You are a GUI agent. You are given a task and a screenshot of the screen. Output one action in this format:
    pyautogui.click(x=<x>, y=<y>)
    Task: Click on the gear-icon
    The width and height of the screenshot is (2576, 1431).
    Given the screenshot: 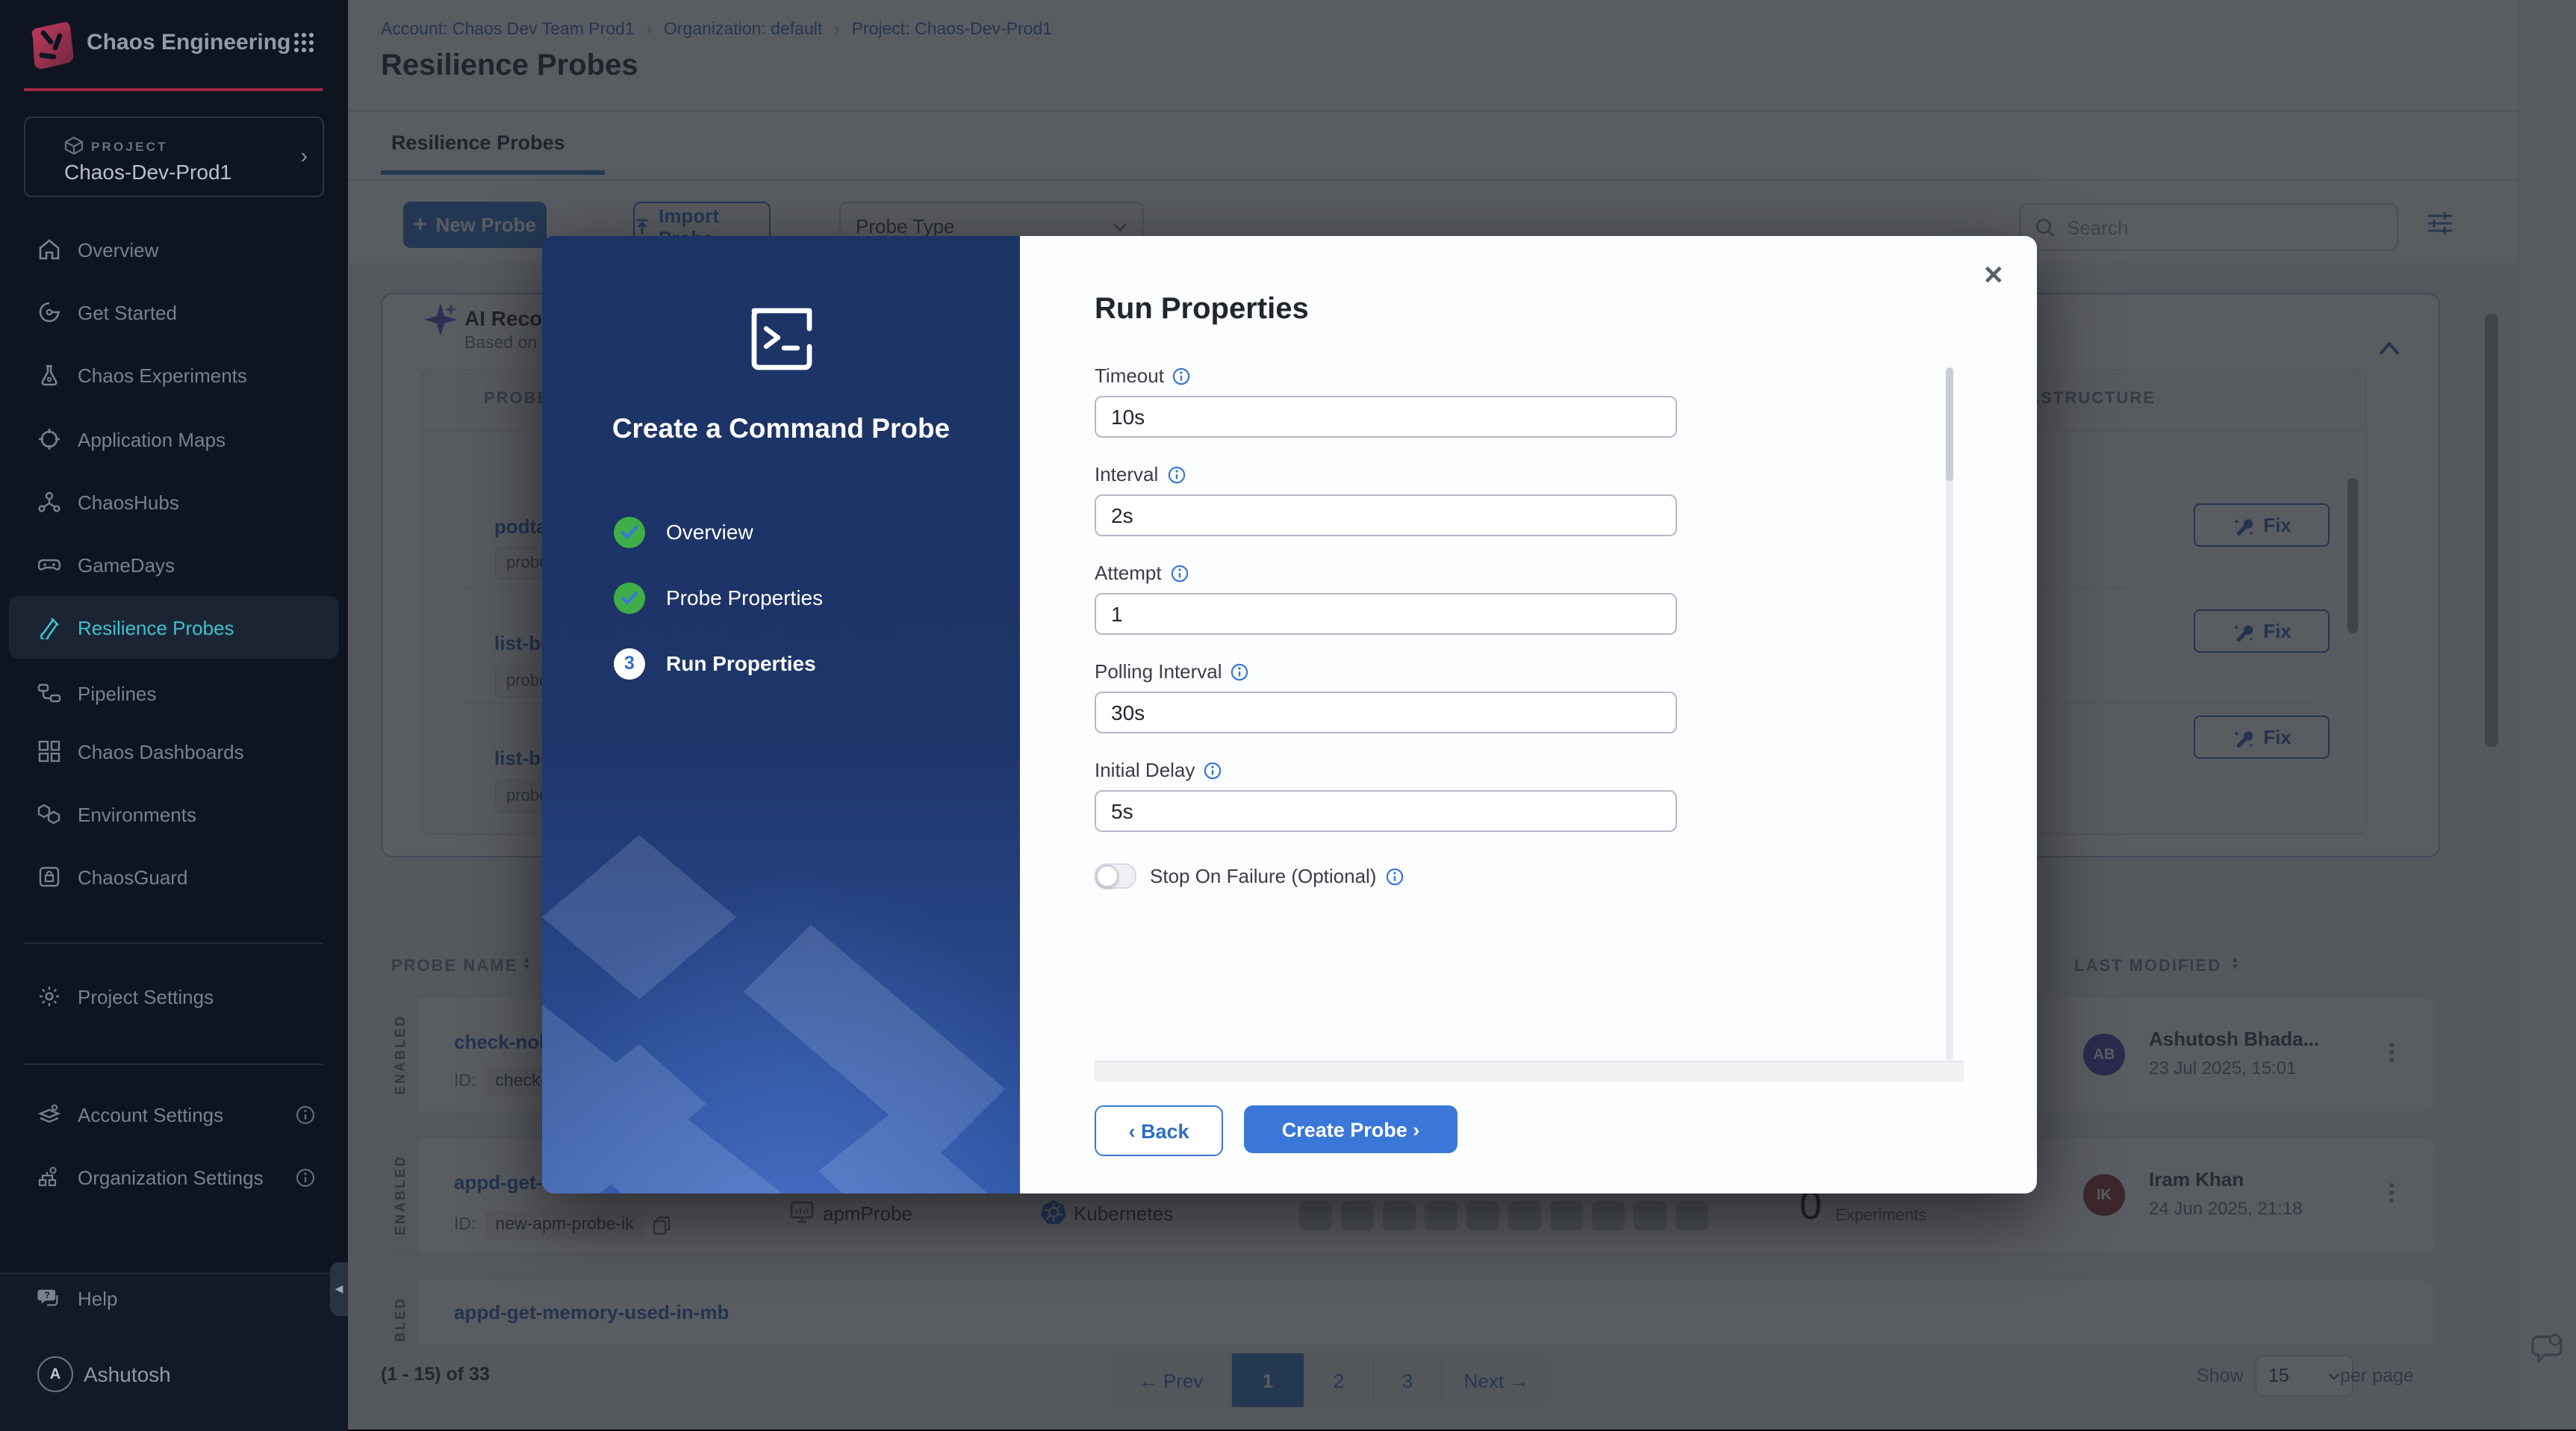 What is the action you would take?
    pyautogui.click(x=49, y=997)
    